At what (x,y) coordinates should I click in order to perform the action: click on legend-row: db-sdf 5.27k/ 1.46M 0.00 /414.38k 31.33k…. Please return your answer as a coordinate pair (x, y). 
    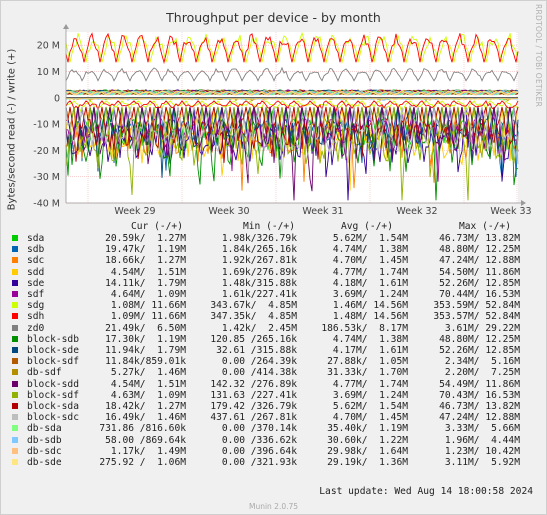
    Looking at the image, I should click on (274, 372).